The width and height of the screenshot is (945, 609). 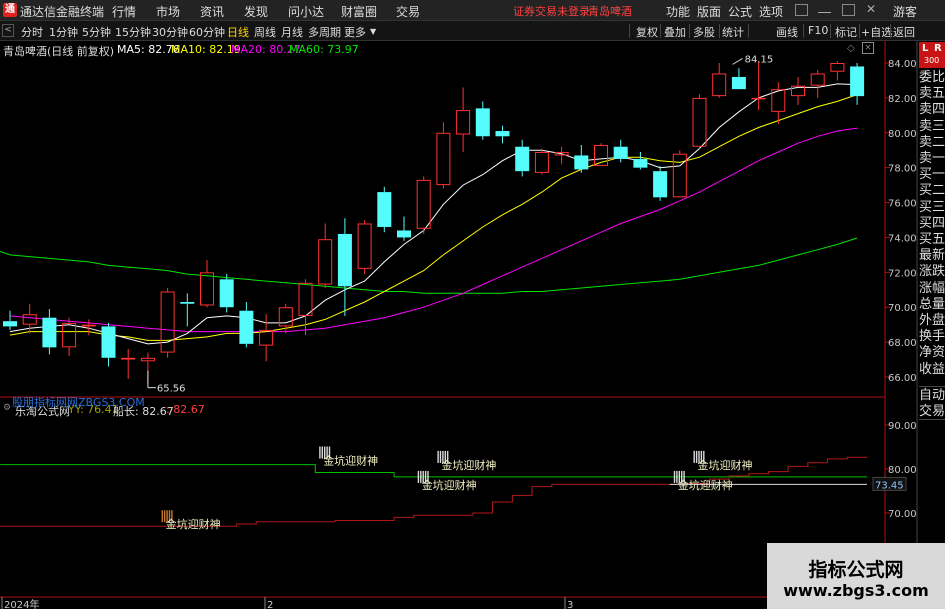 I want to click on date-label: 2024年, so click(x=21, y=603).